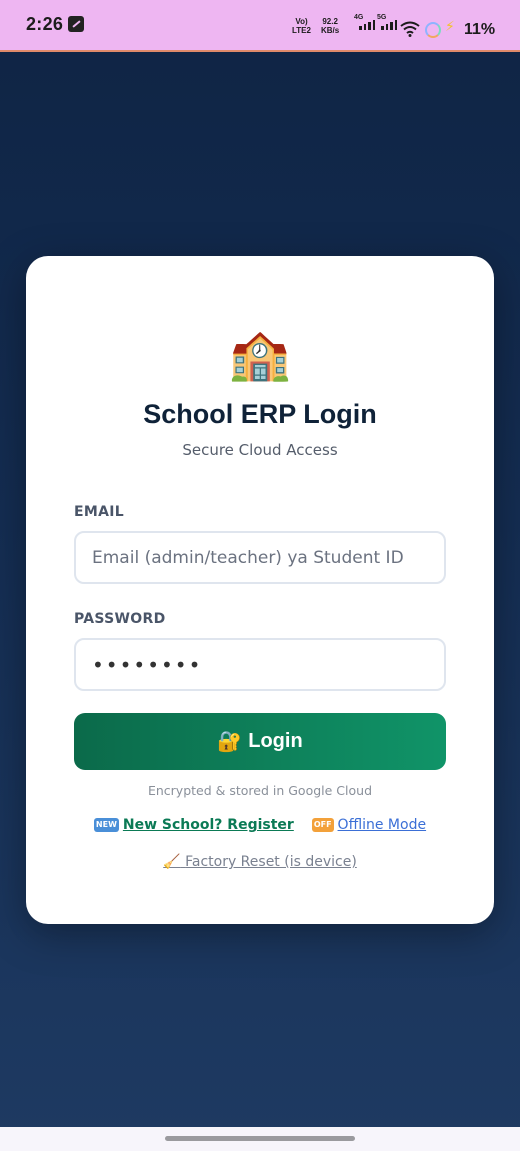  I want to click on register-link: NEW New School? Register, so click(193, 825).